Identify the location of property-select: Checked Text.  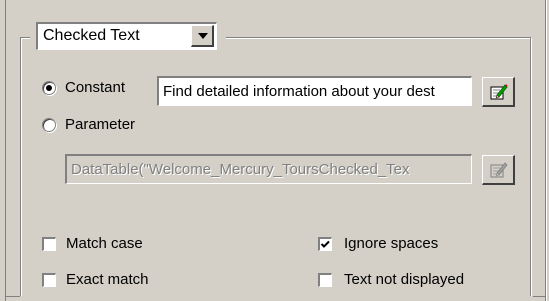
(126, 36).